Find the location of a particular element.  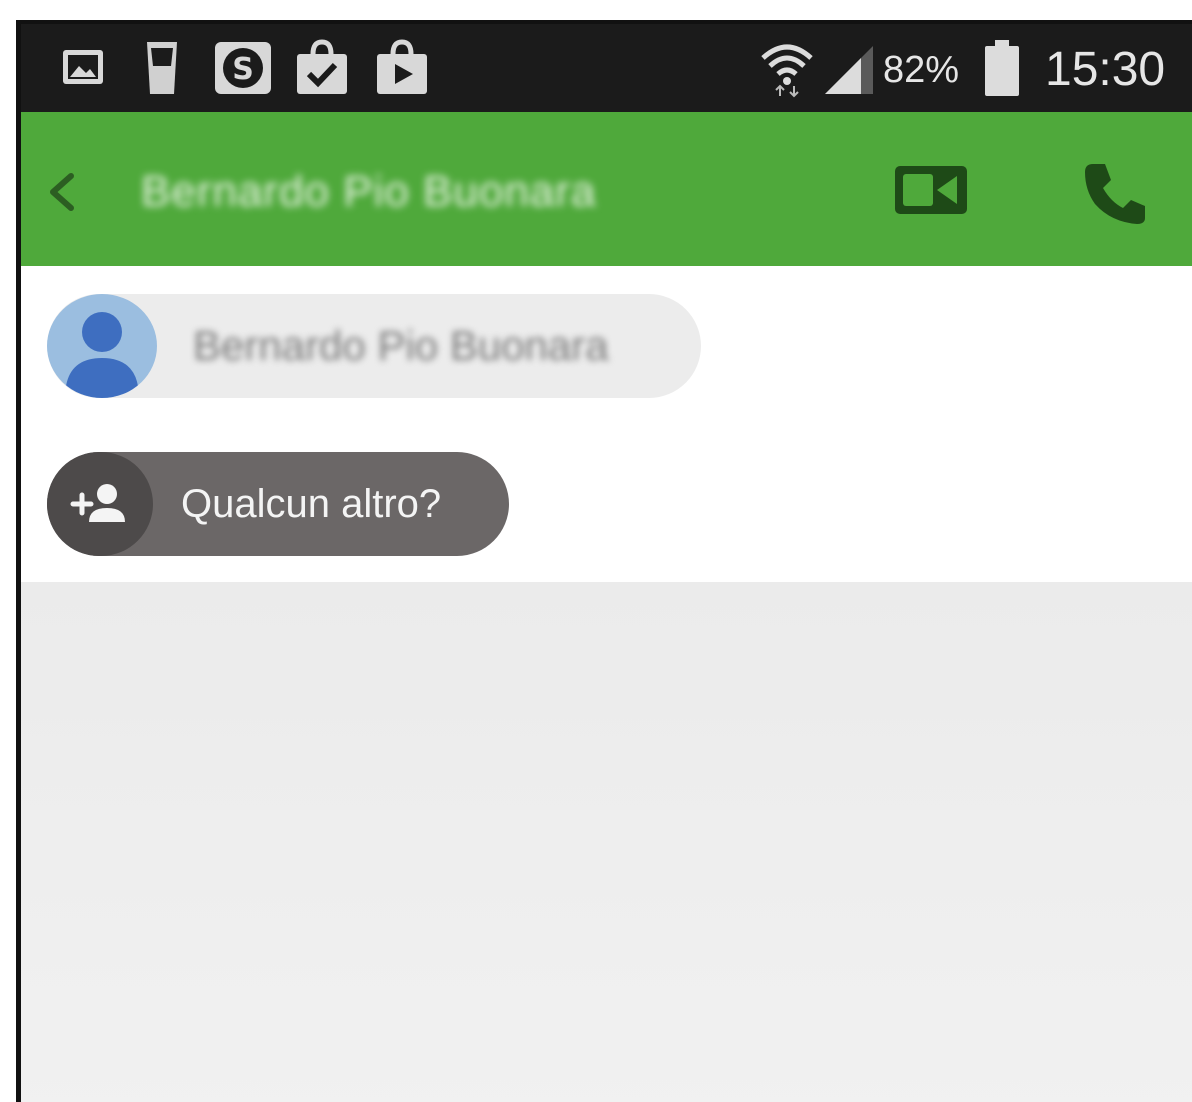

battery-percent: 82% is located at coordinates (921, 70).